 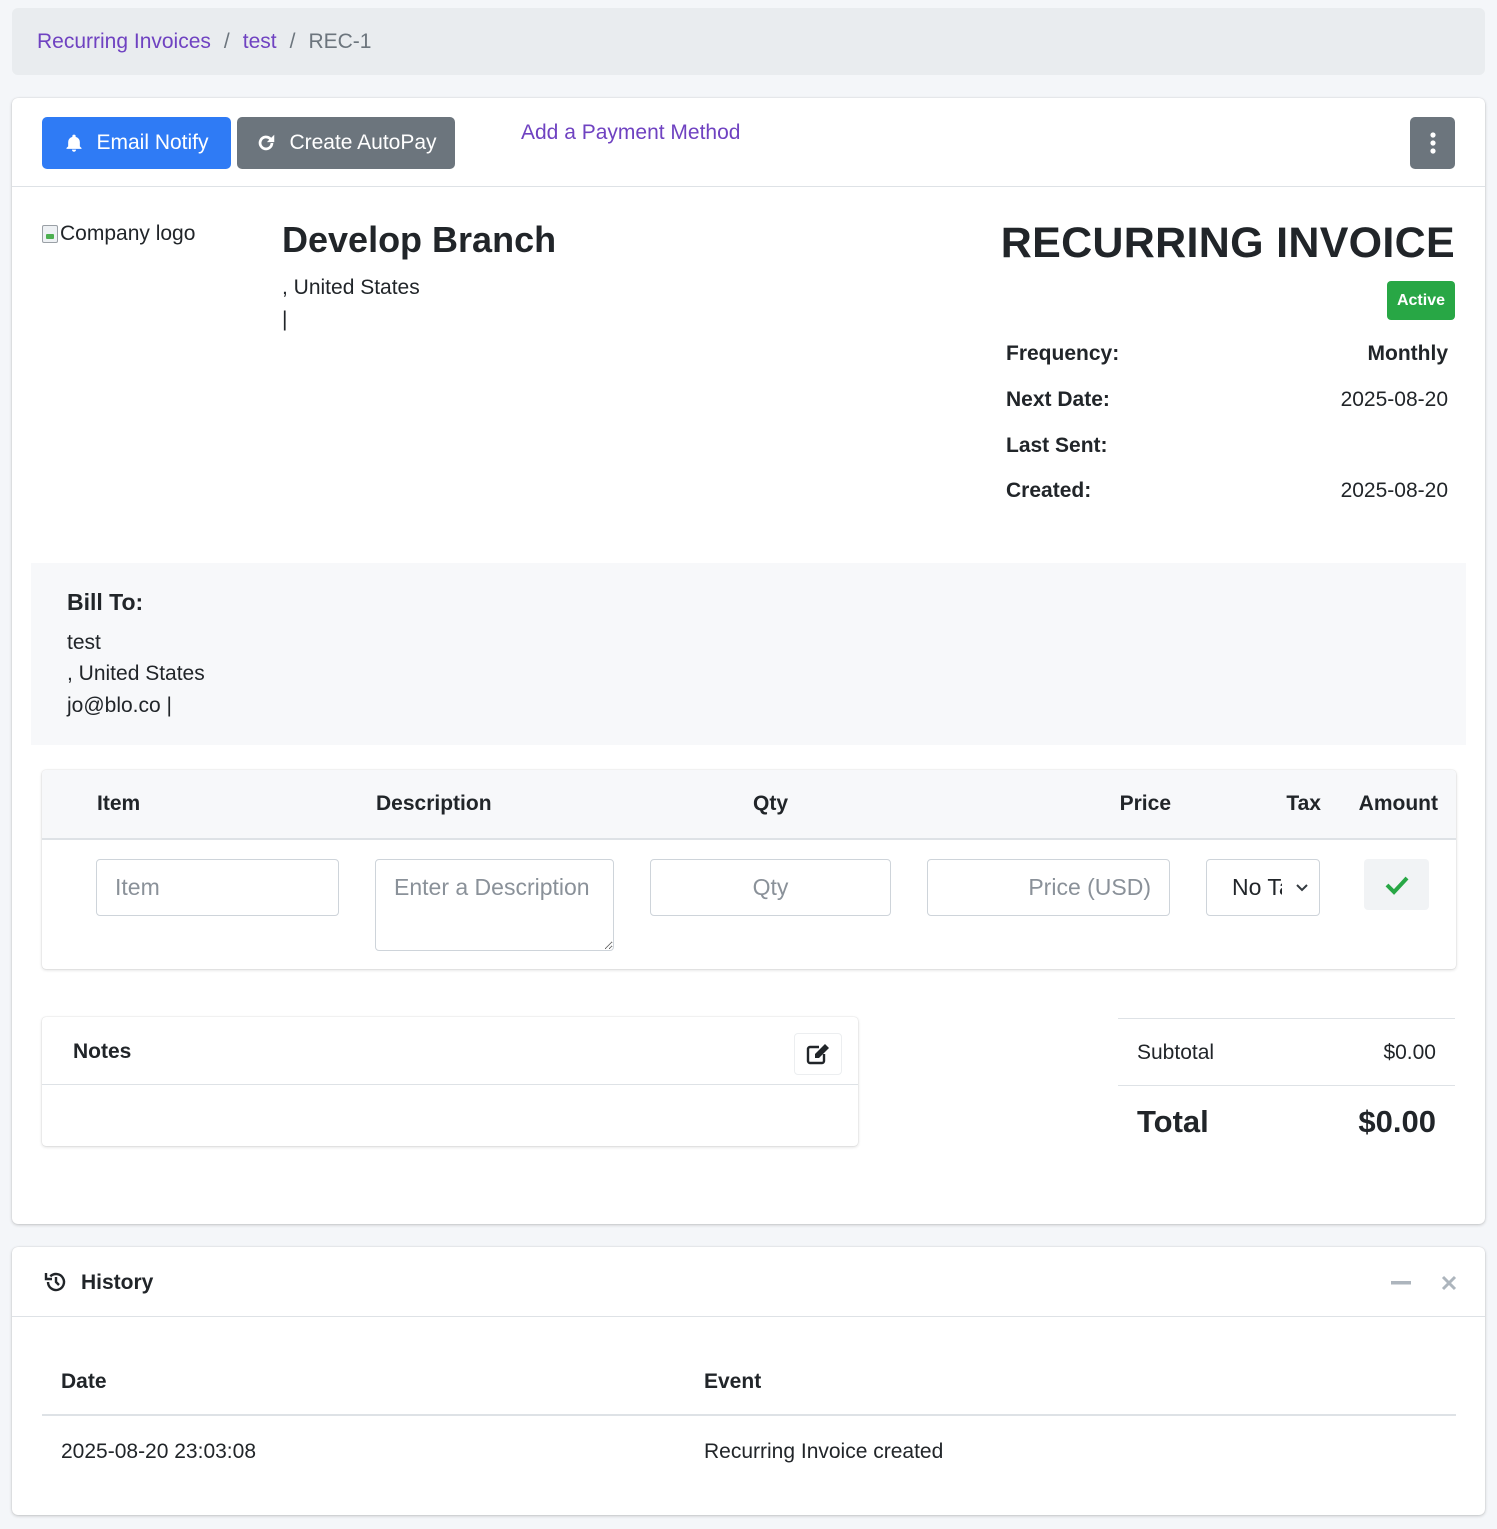 I want to click on edit-notes-button, so click(x=818, y=1054).